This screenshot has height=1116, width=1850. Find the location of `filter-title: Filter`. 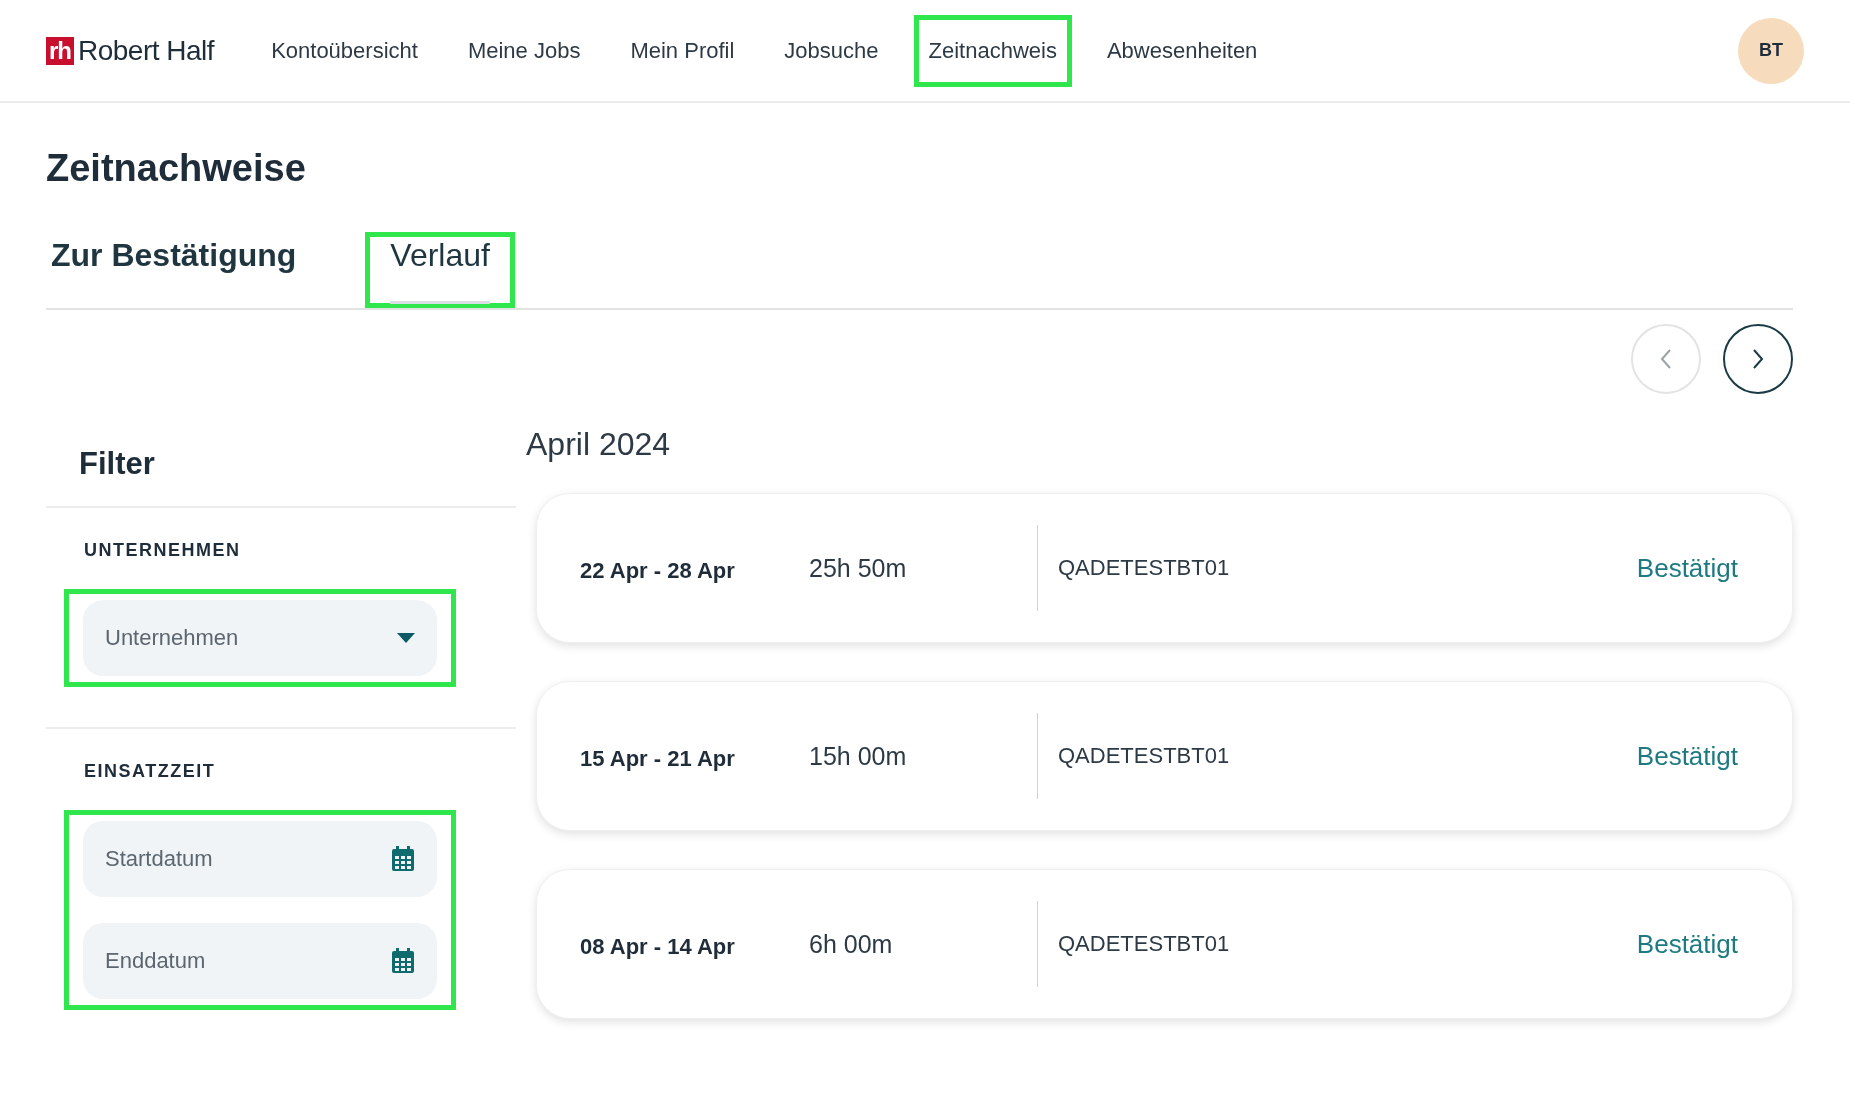

filter-title: Filter is located at coordinates (117, 464).